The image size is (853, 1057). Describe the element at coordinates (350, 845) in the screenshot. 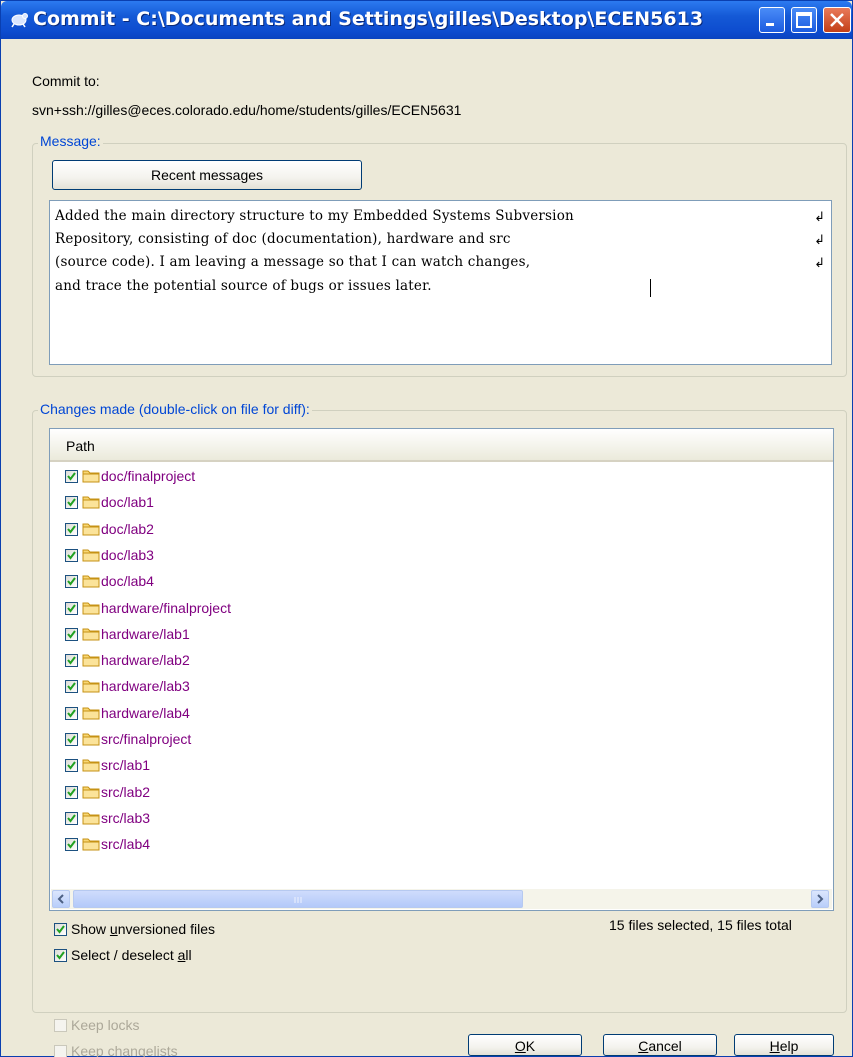

I see `file-row: src/lab4` at that location.